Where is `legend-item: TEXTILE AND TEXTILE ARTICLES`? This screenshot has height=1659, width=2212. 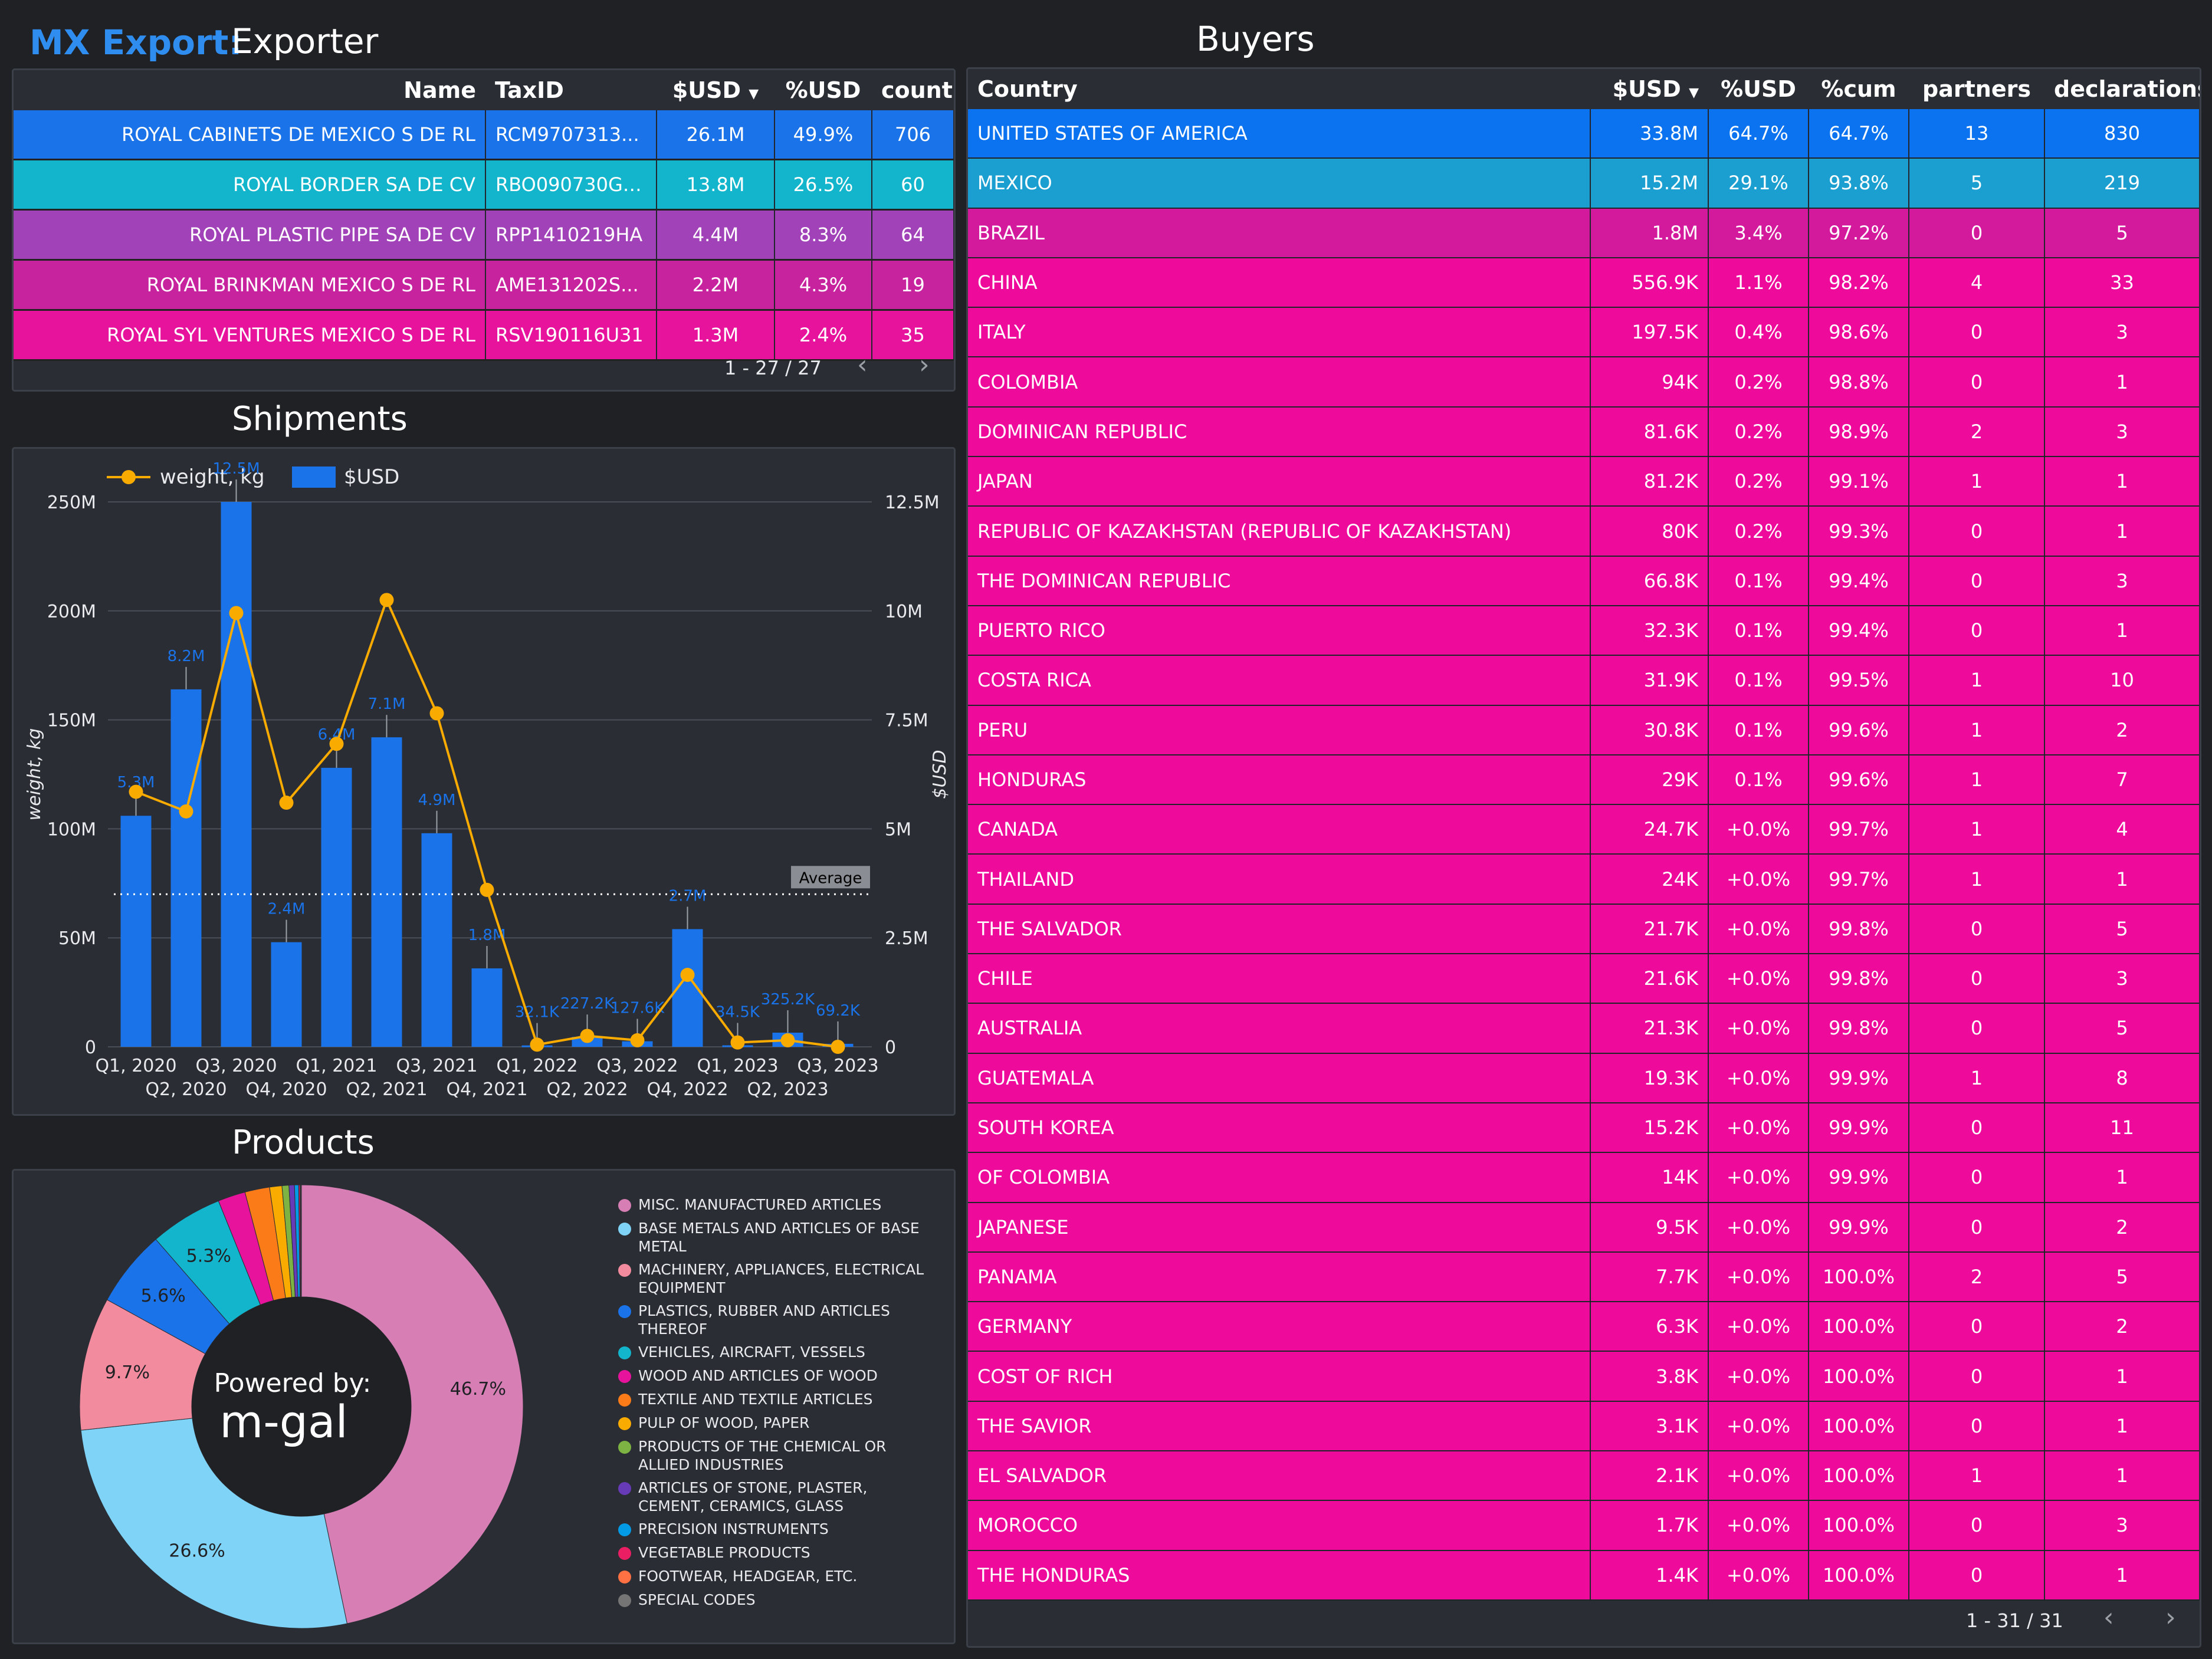
legend-item: TEXTILE AND TEXTILE ARTICLES is located at coordinates (771, 1399).